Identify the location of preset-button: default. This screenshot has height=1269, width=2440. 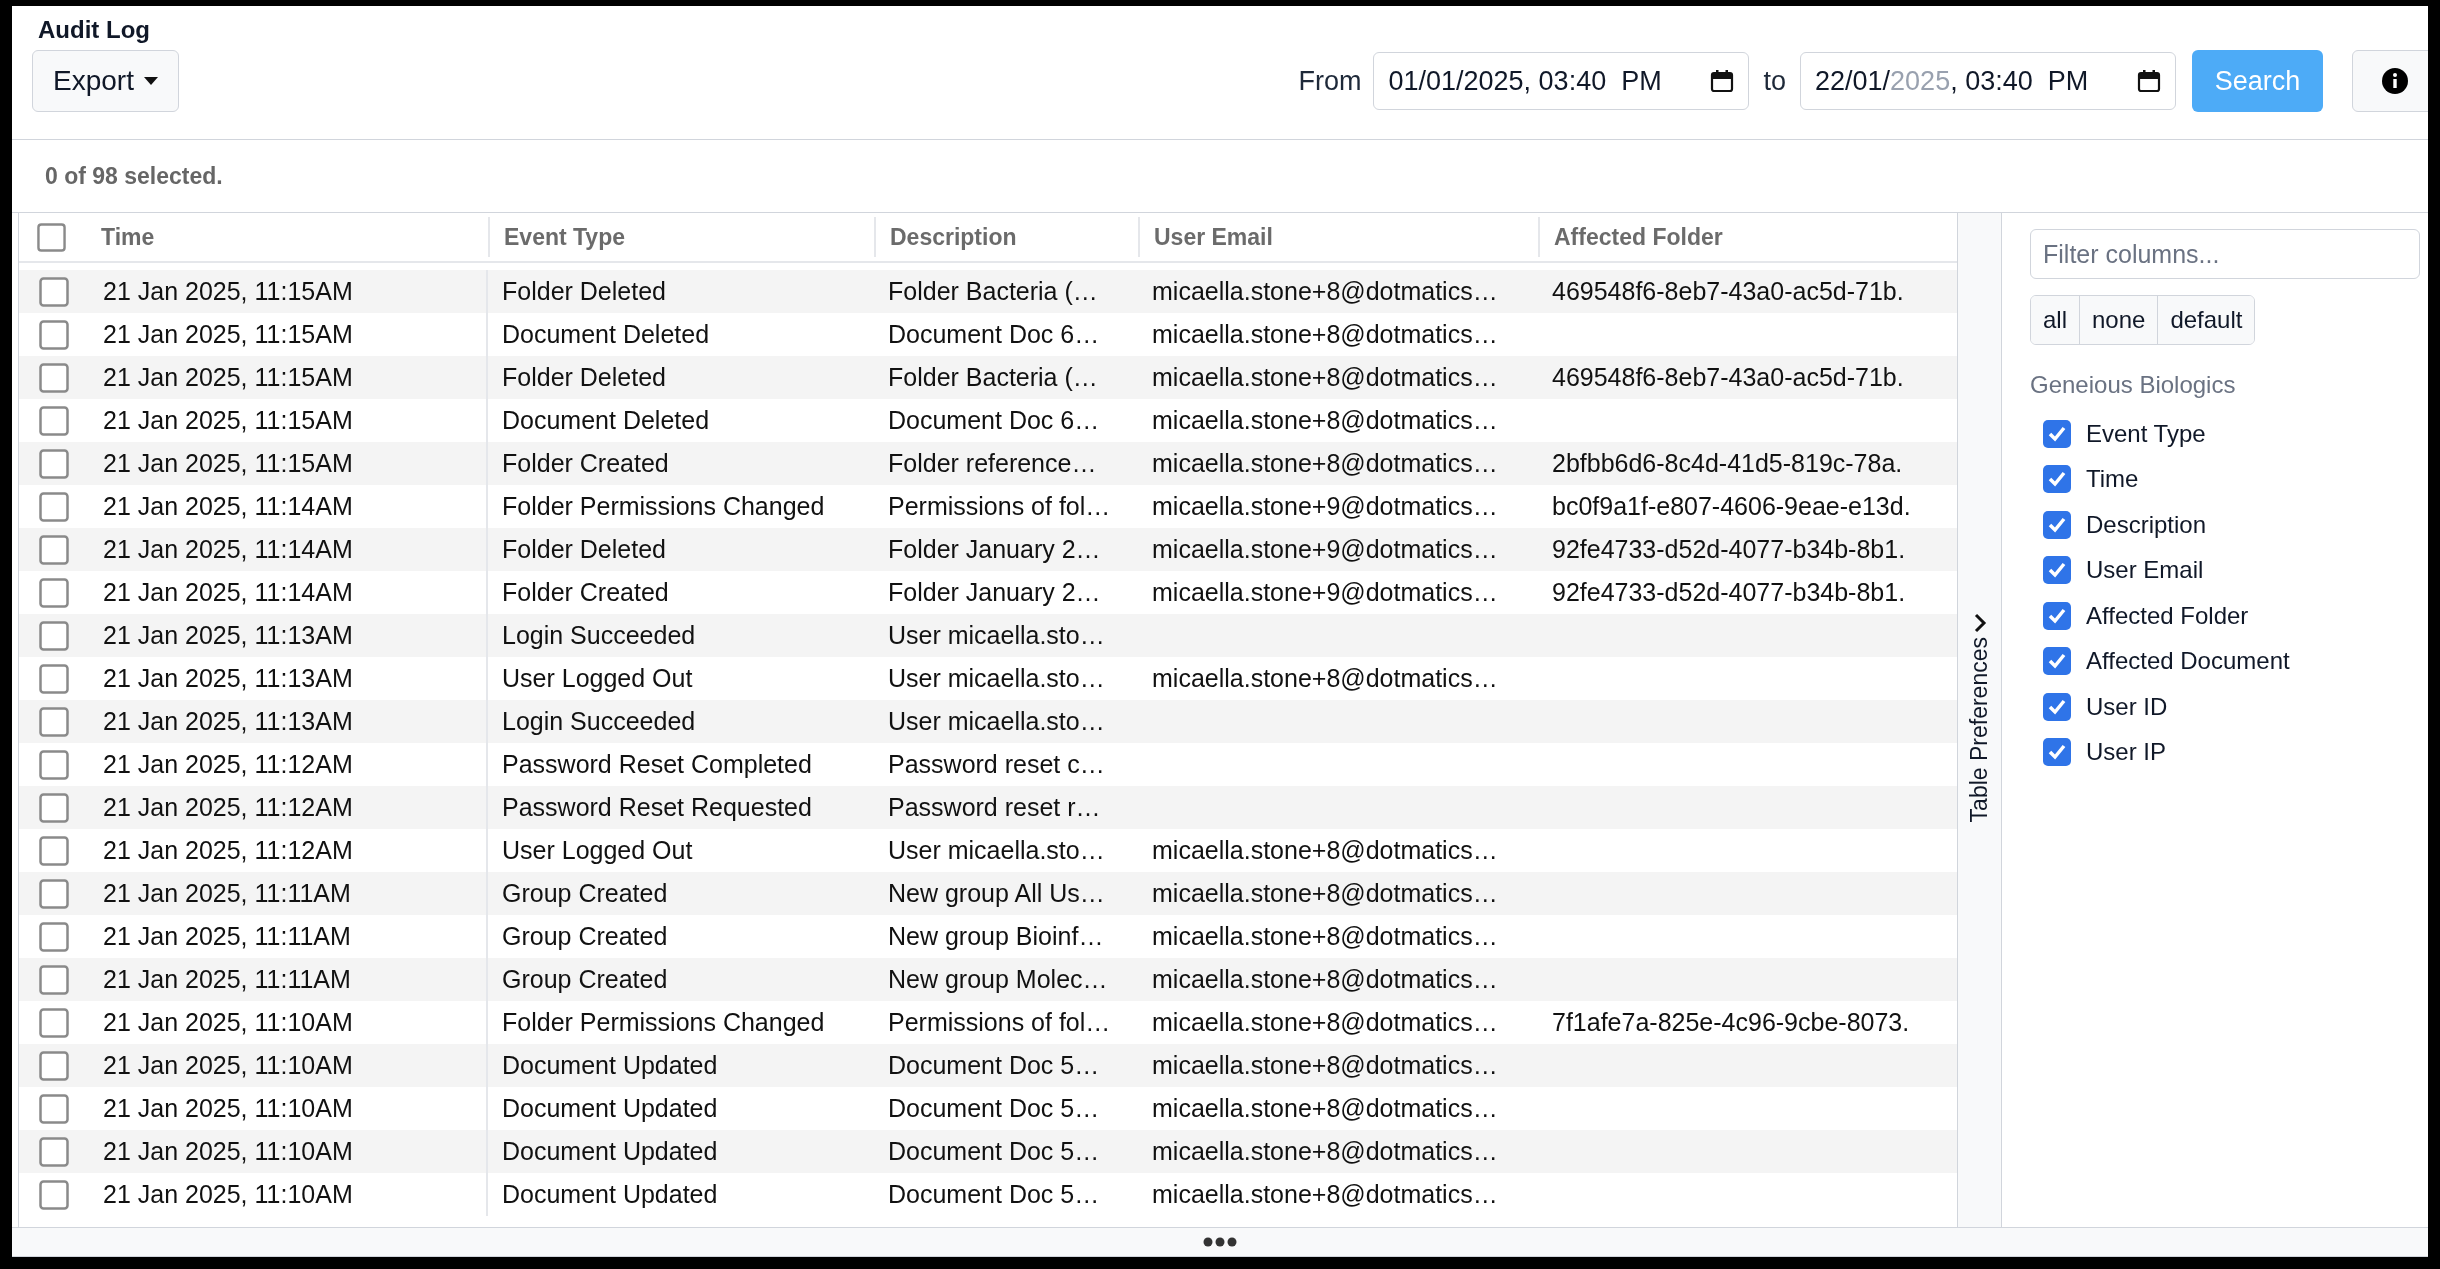
(2206, 320).